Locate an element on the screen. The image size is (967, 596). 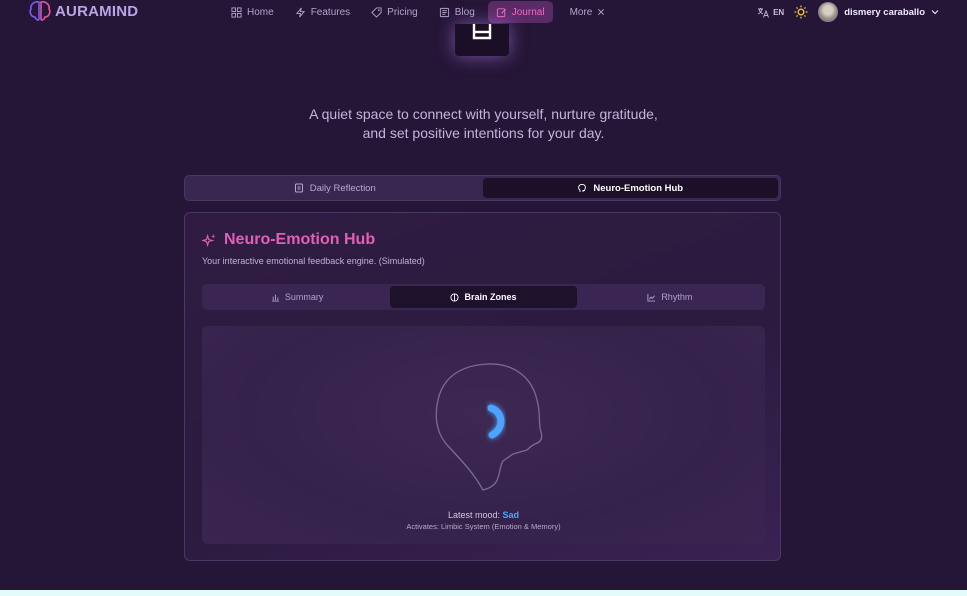
tab-summary: Summary is located at coordinates (297, 297).